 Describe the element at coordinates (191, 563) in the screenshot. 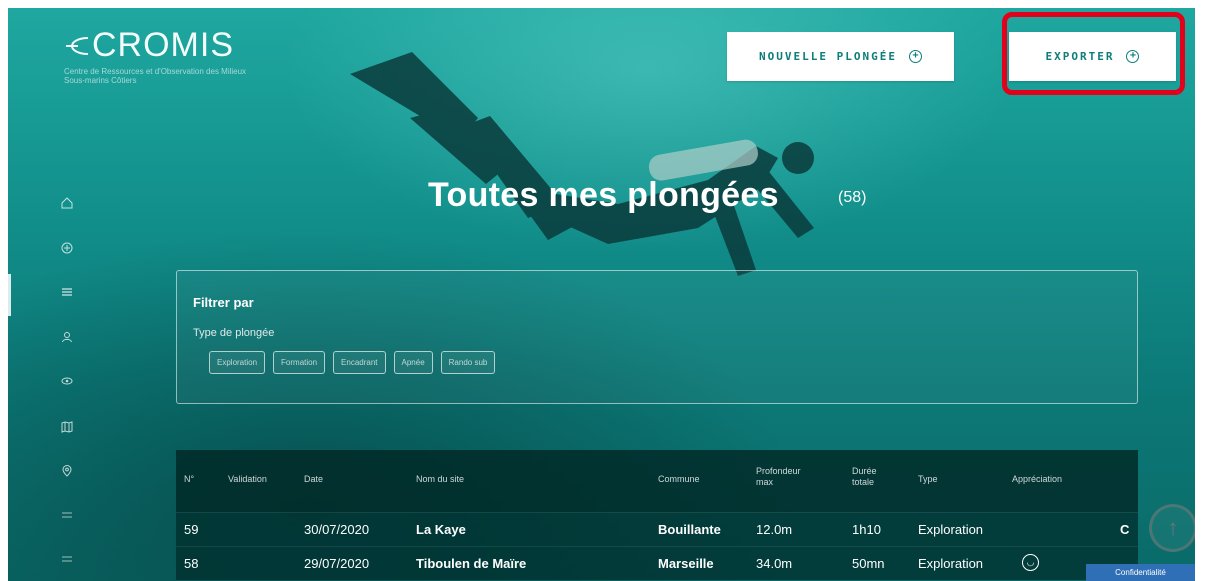

I see `cell-number: 58` at that location.